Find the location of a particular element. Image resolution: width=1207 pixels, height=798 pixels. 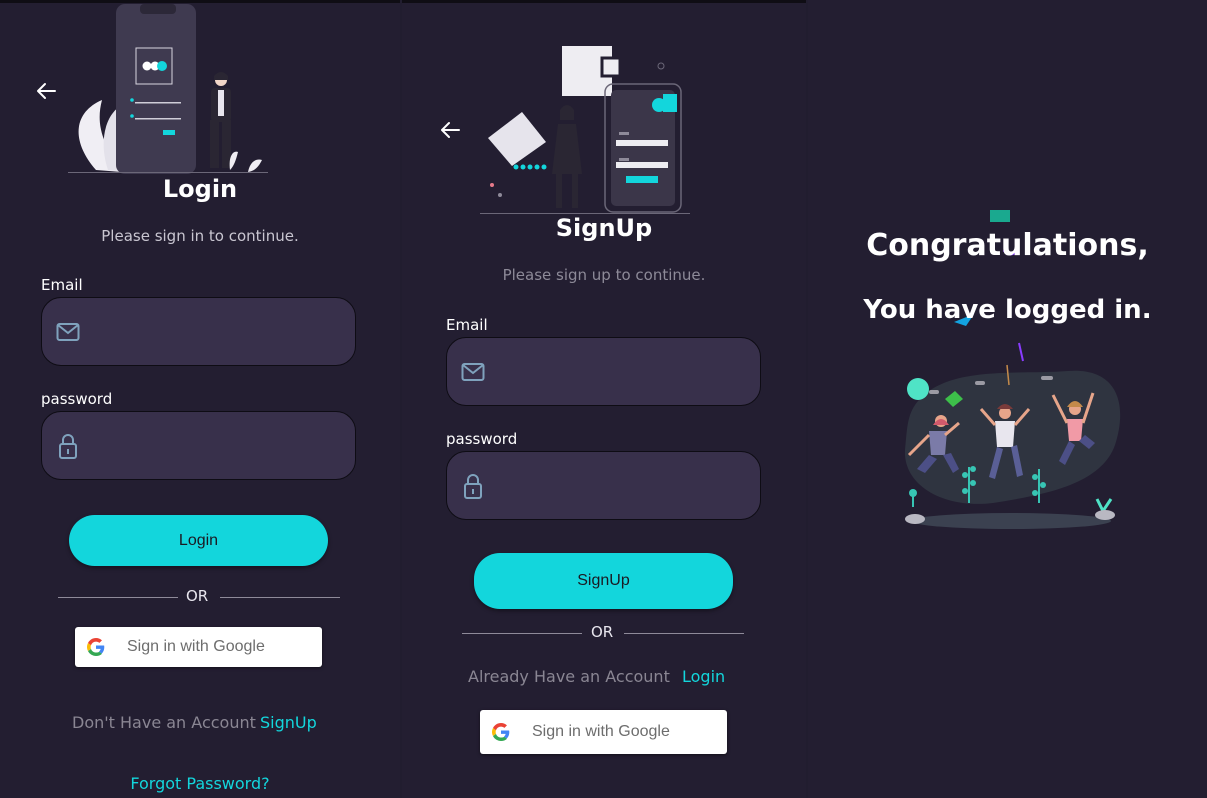

page-title: Login is located at coordinates (200, 189).